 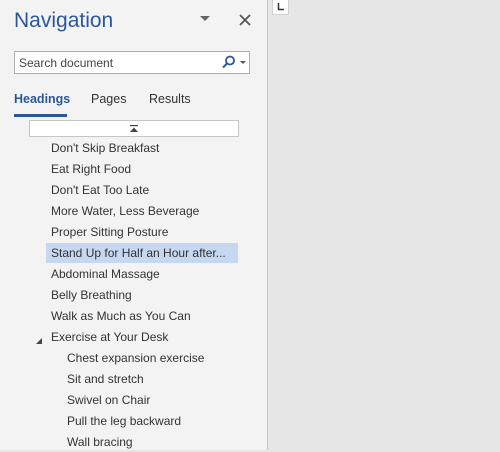 What do you see at coordinates (39, 341) in the screenshot?
I see `expanded-triangle-icon` at bounding box center [39, 341].